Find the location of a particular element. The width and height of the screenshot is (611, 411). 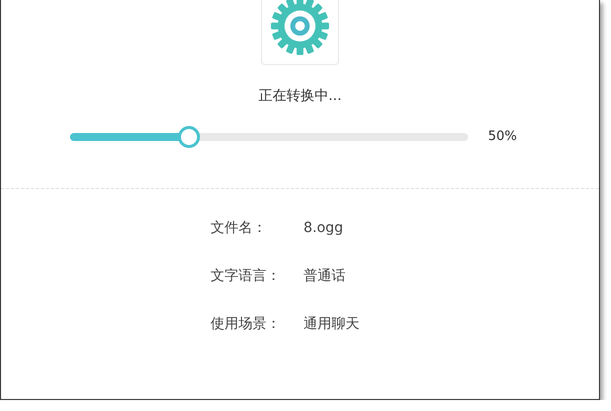

detail-value: 通用聊天 is located at coordinates (332, 324).